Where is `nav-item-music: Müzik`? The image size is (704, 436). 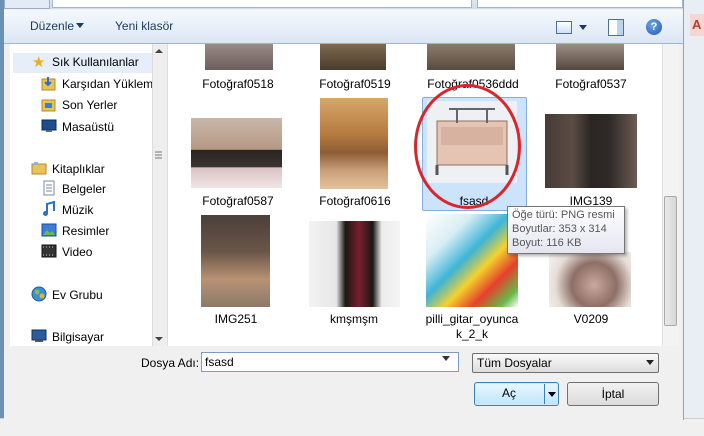 nav-item-music: Müzik is located at coordinates (77, 210).